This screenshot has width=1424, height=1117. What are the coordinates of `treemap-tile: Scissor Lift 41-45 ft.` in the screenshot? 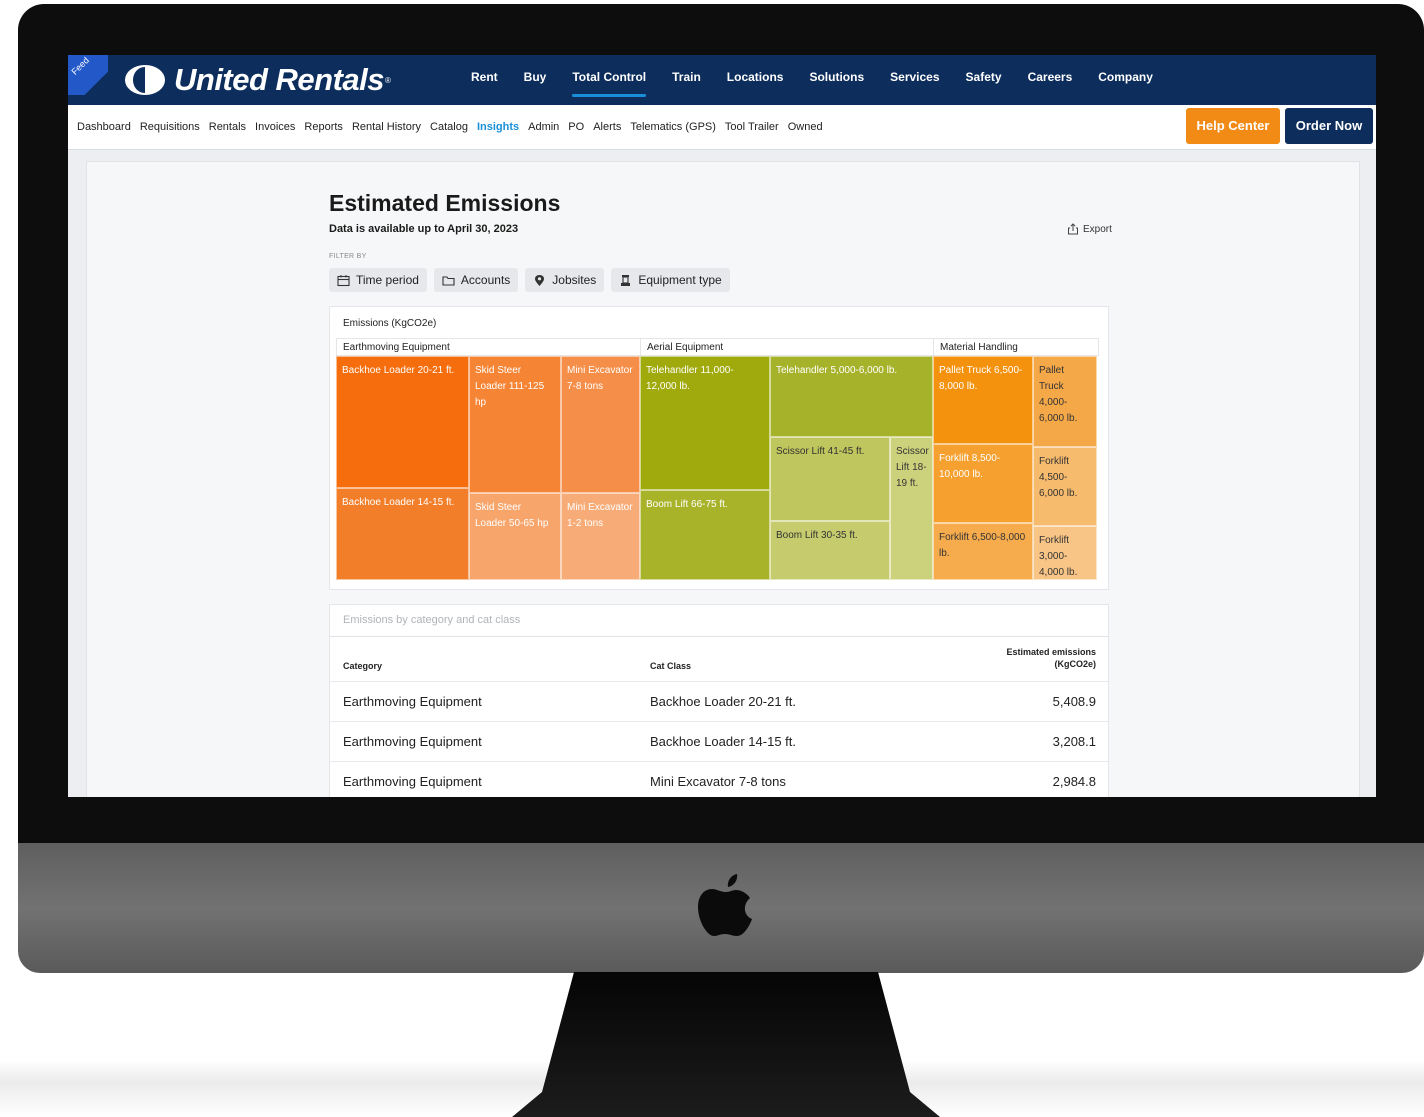 It's located at (830, 479).